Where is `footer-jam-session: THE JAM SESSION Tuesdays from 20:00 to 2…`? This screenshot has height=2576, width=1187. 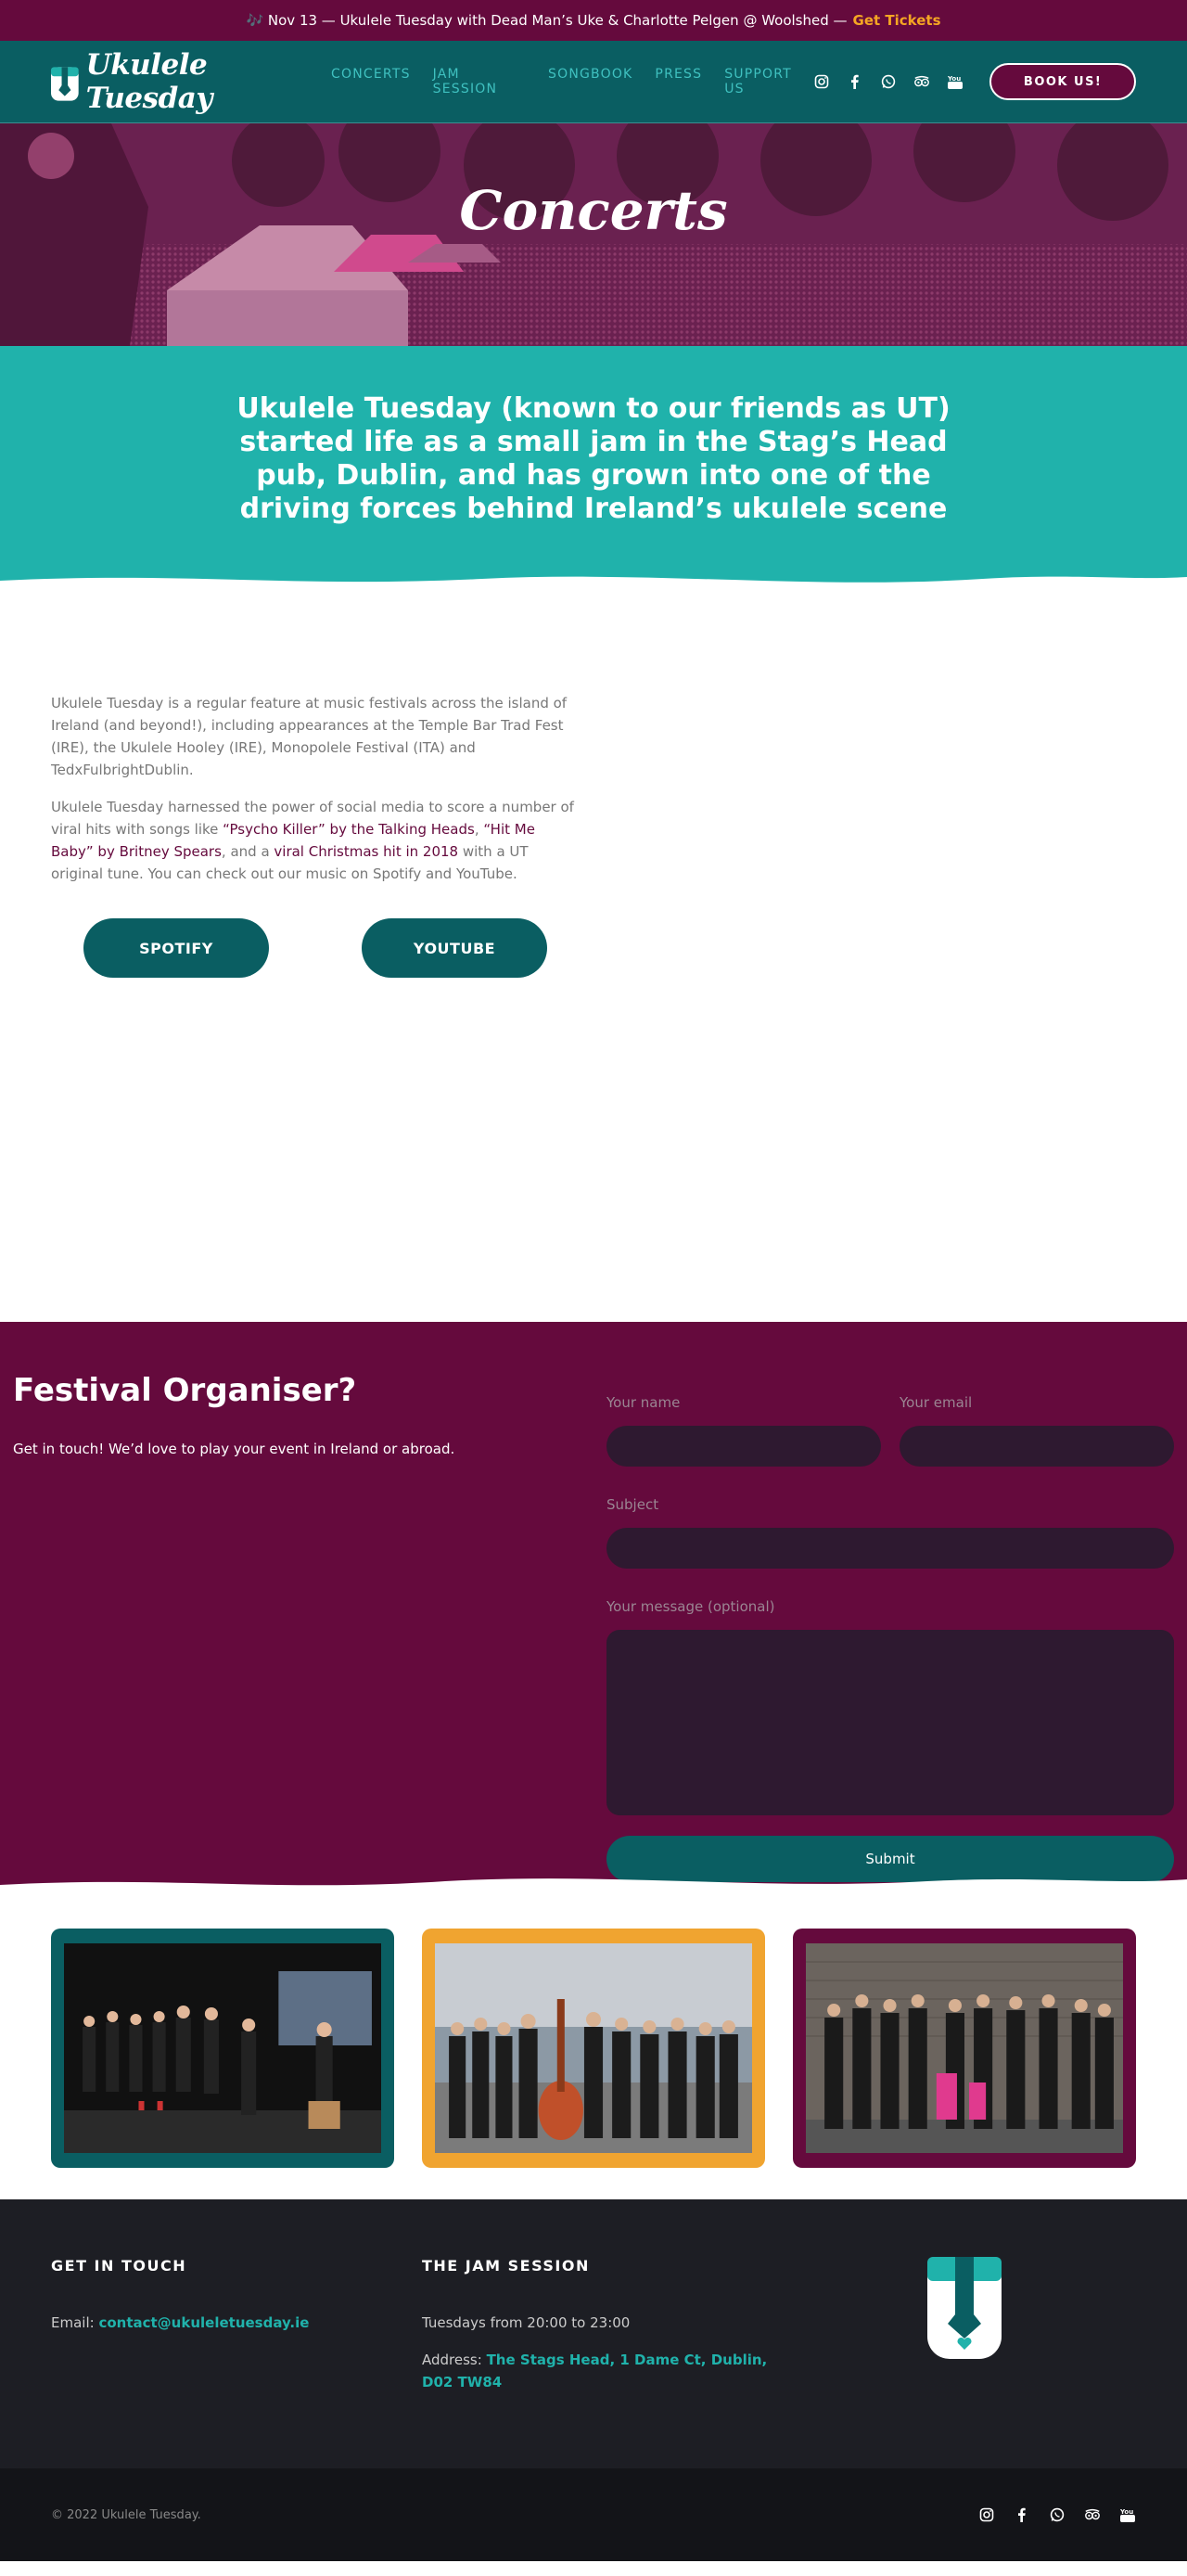 footer-jam-session: THE JAM SESSION Tuesdays from 20:00 to 2… is located at coordinates (607, 2362).